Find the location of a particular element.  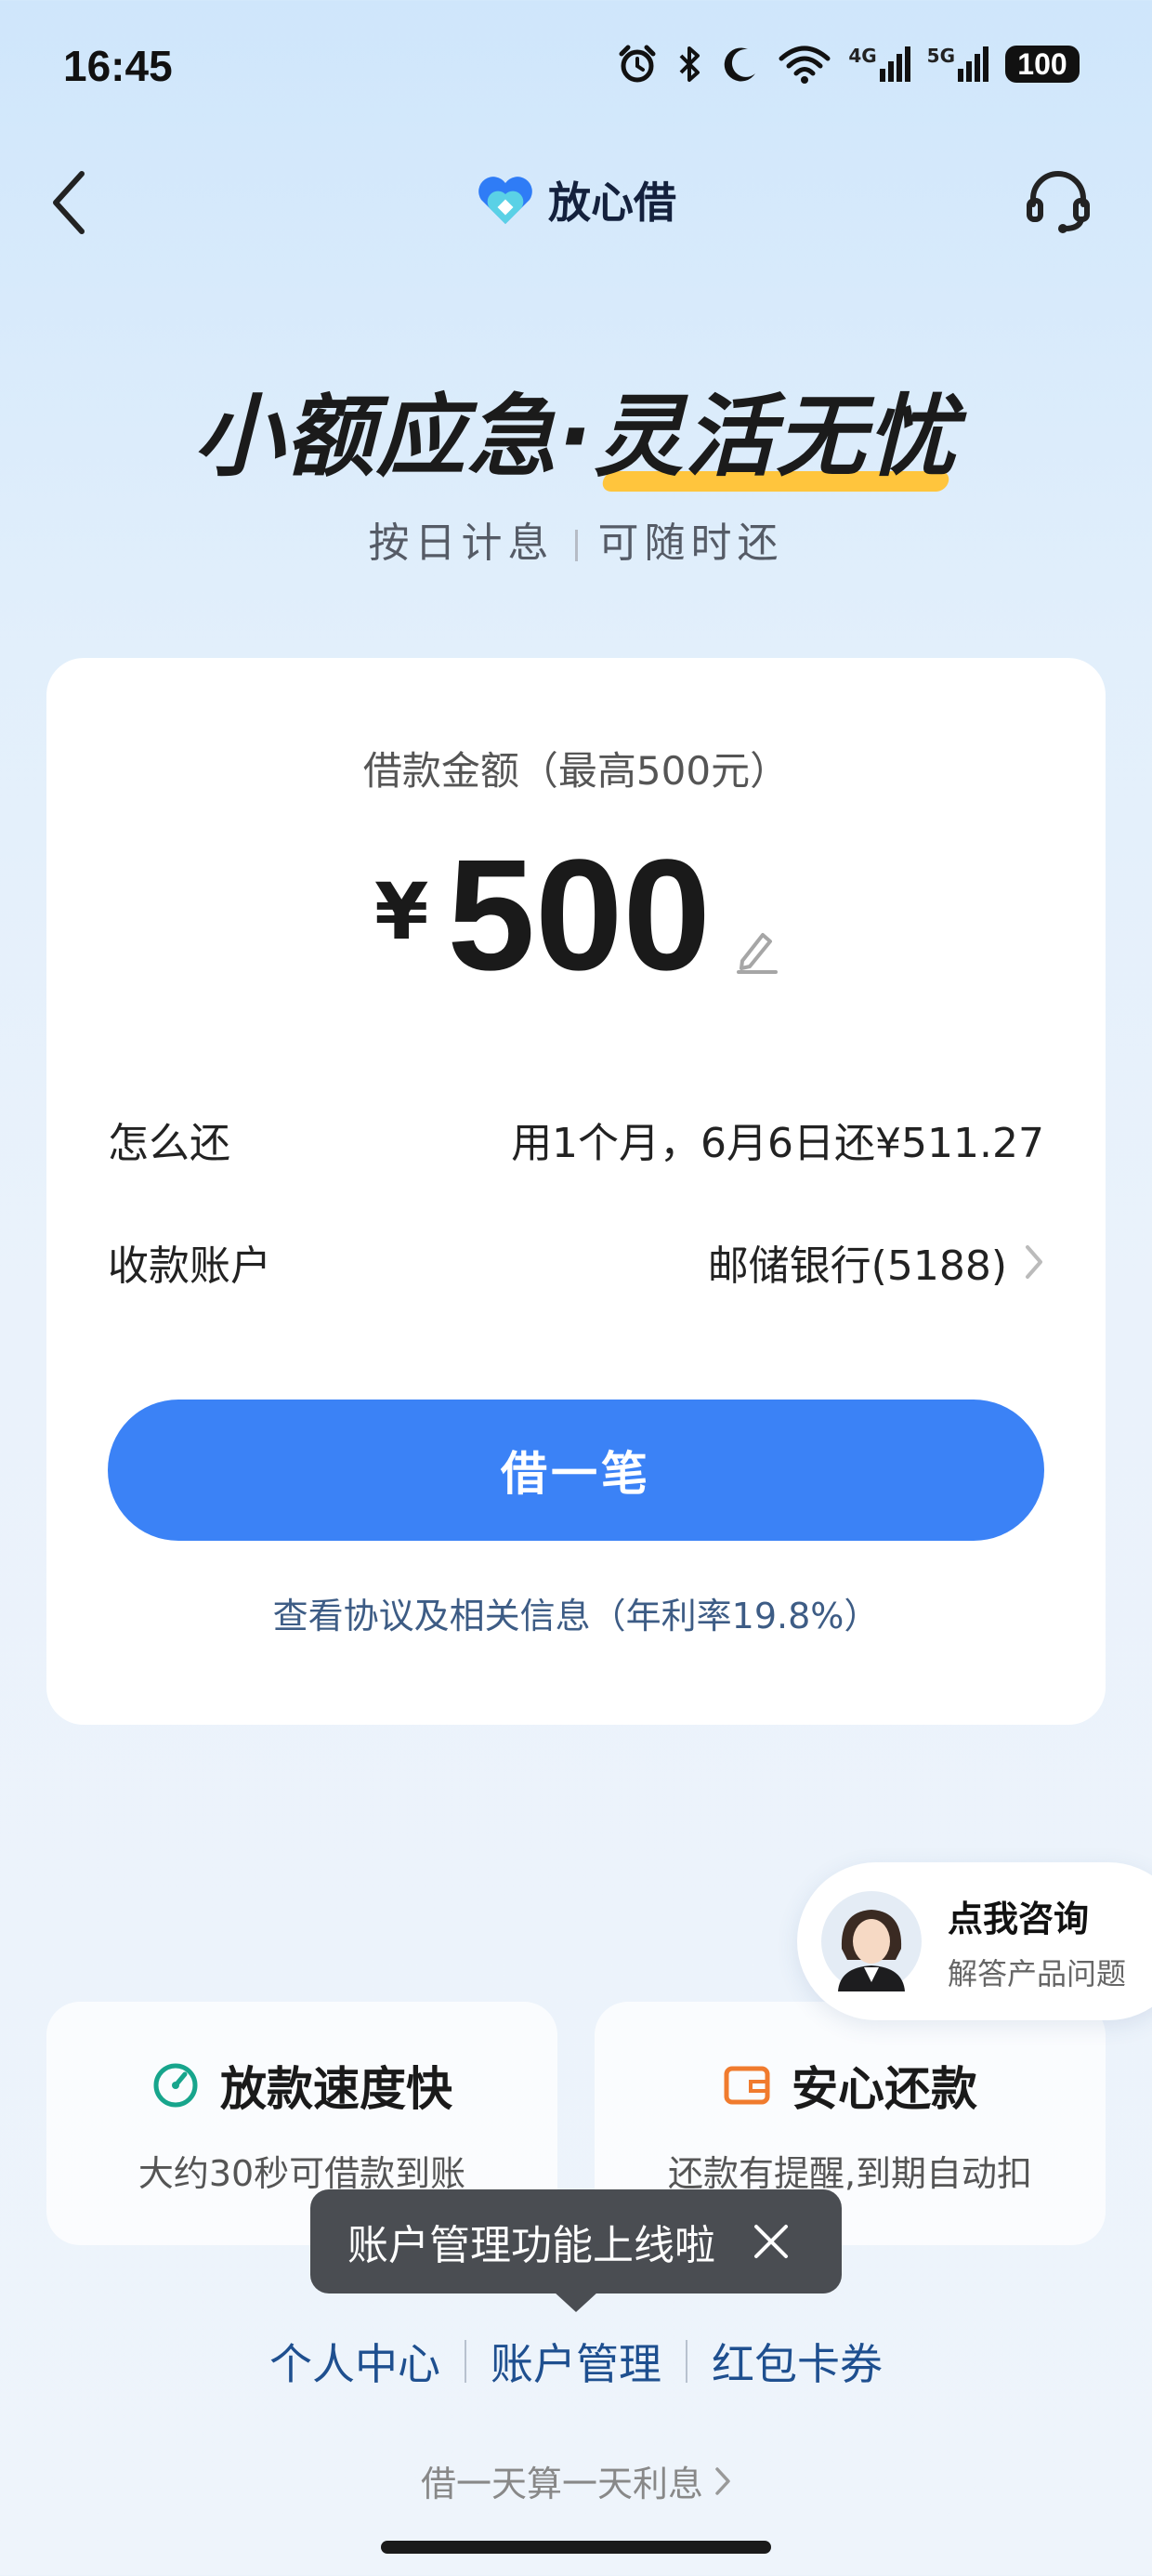

consult-title: 点我咨询 is located at coordinates (1019, 1918).